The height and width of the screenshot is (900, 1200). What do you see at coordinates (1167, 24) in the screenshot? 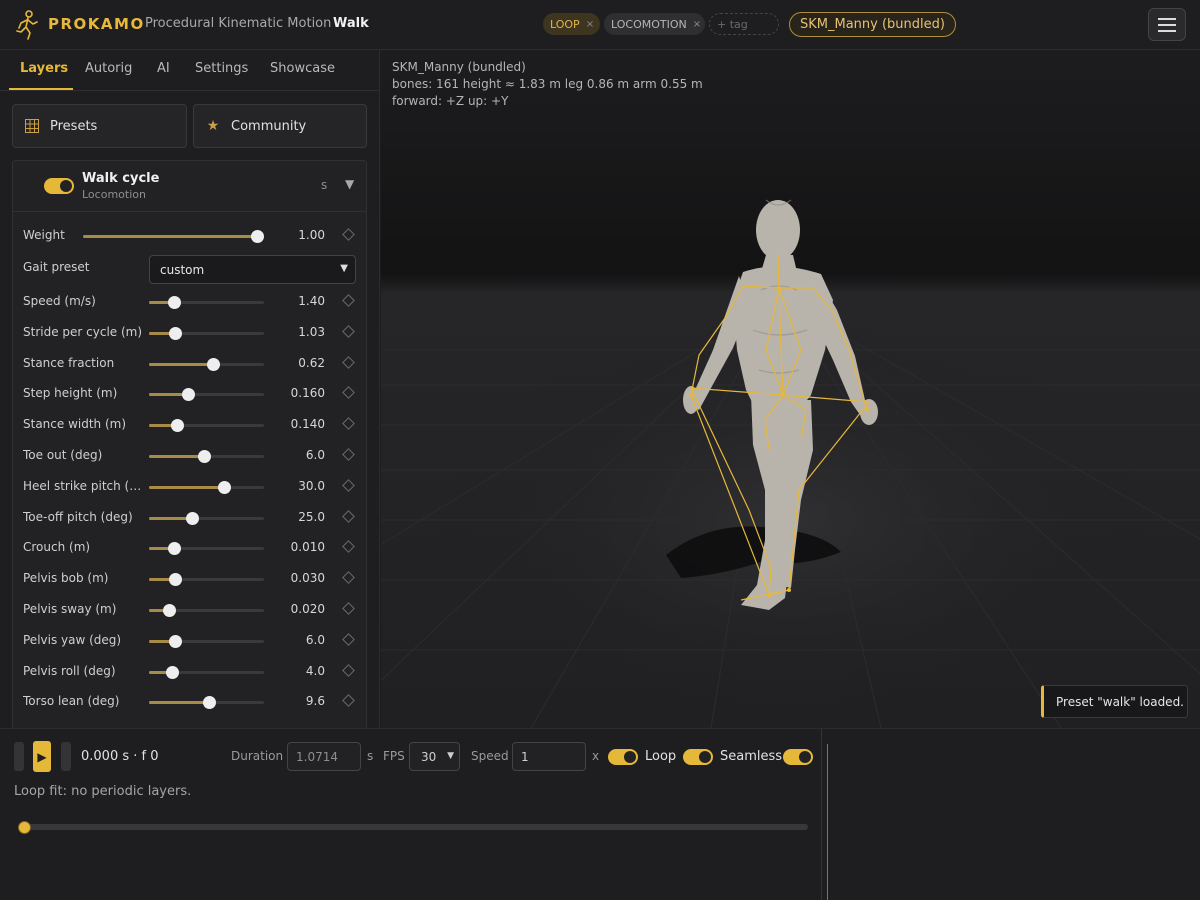
I see `hamburger-menu-icon` at bounding box center [1167, 24].